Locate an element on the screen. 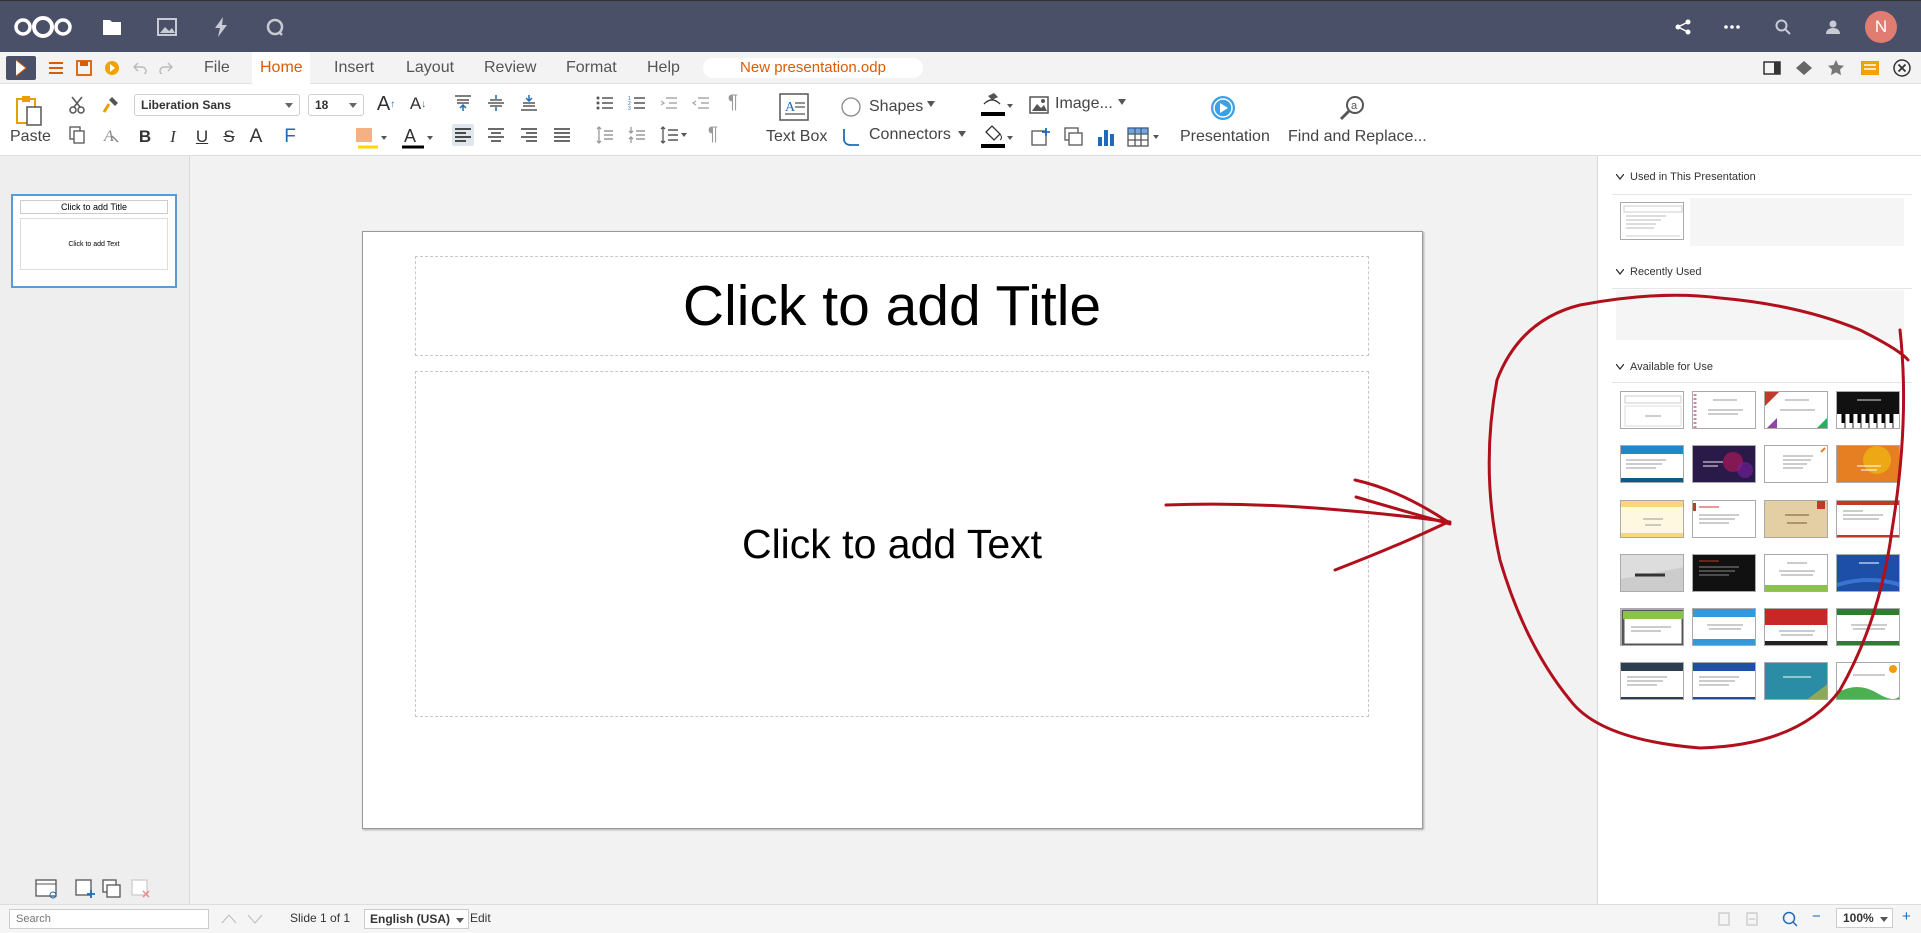 This screenshot has width=1921, height=933. zoom-out-button: − is located at coordinates (1816, 916).